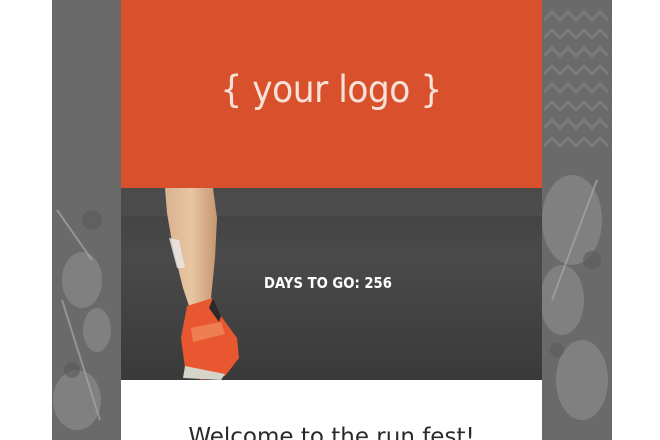  Describe the element at coordinates (331, 432) in the screenshot. I see `welcome-heading: Welcome to the run fest!` at that location.